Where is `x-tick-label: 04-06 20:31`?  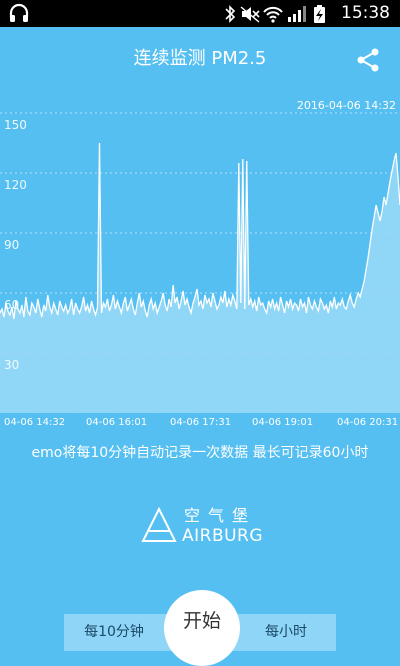 x-tick-label: 04-06 20:31 is located at coordinates (367, 422).